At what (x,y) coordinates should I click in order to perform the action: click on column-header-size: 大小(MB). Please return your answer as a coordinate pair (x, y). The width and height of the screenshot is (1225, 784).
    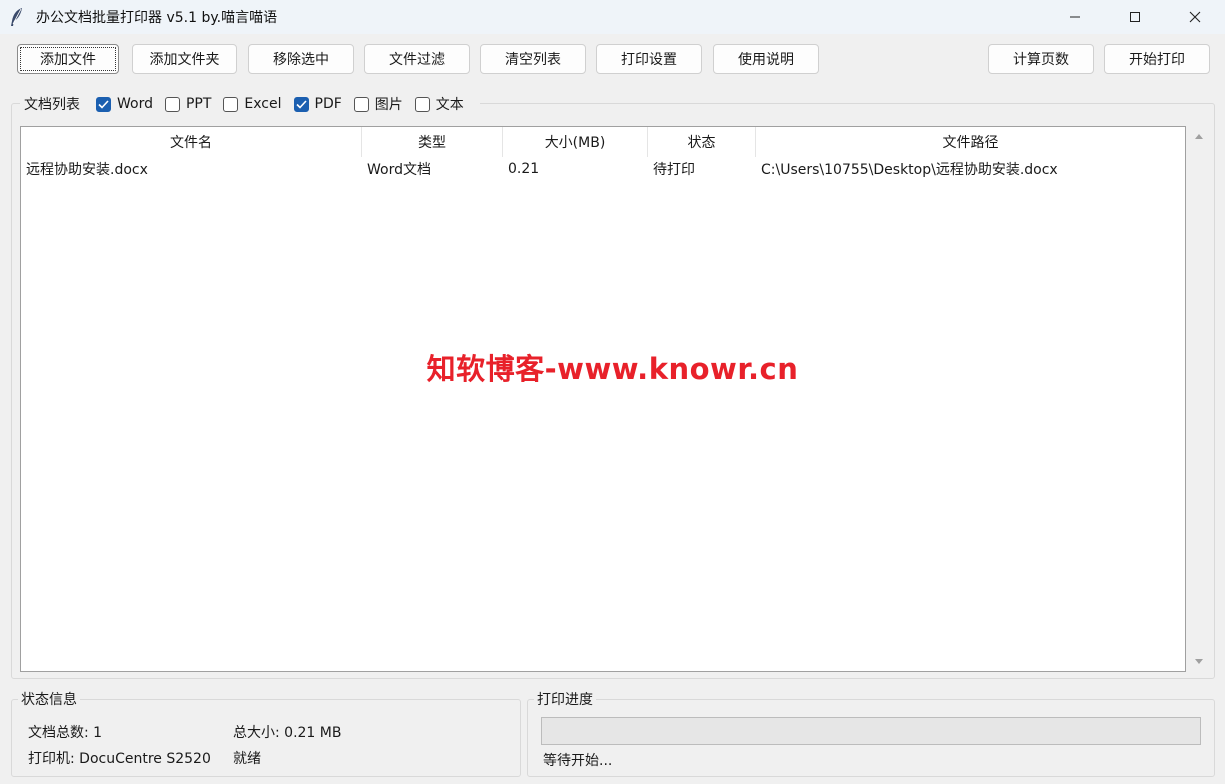
    Looking at the image, I should click on (575, 142).